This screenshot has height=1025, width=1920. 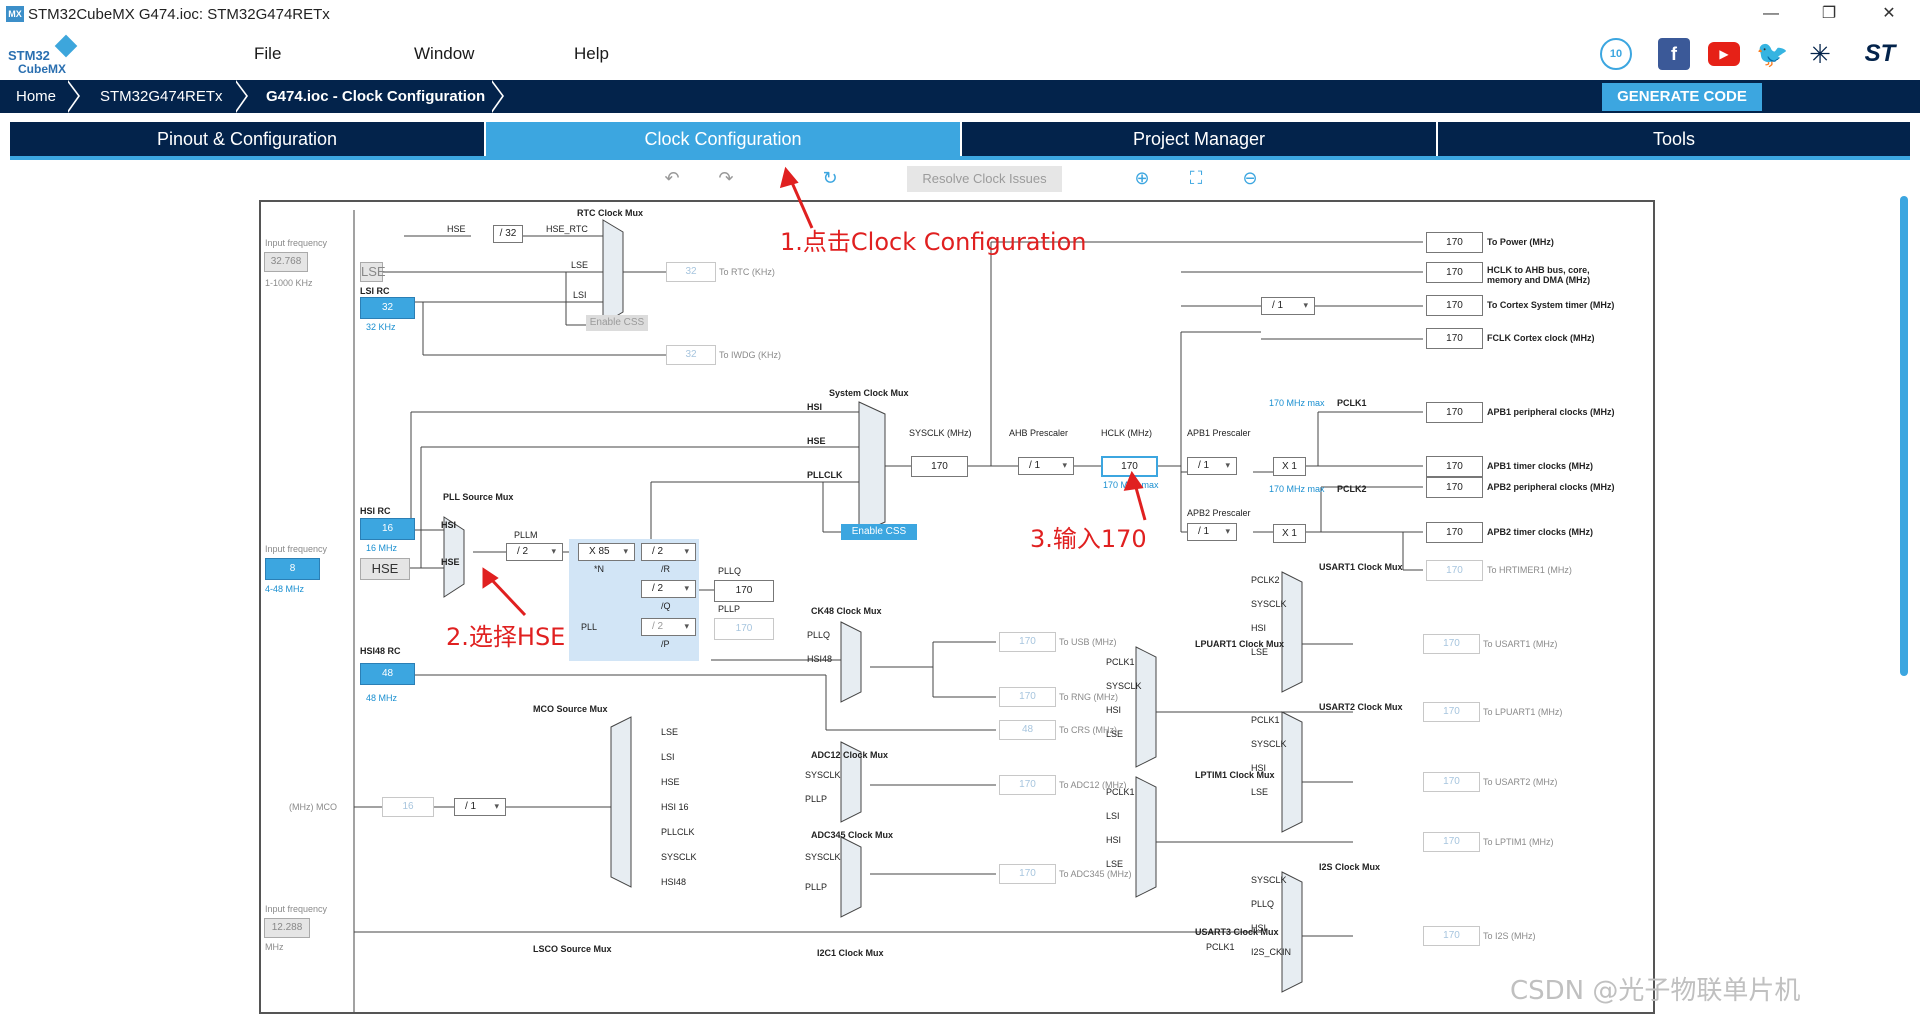 I want to click on annotation-step3: 3.输入170, so click(x=1088, y=539).